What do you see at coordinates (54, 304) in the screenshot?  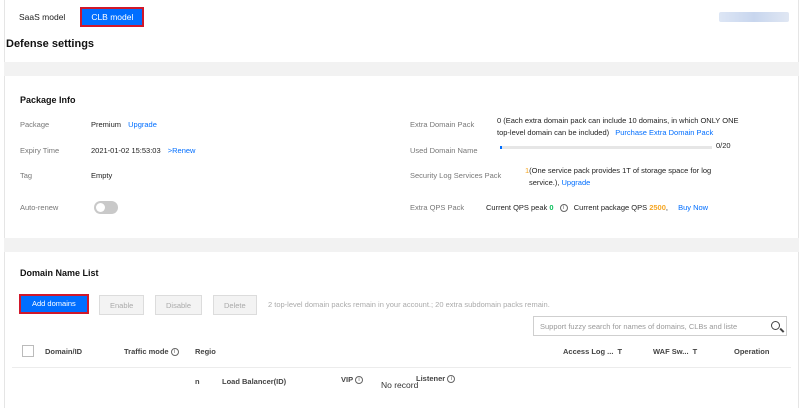 I see `add-domains-button: Add domains` at bounding box center [54, 304].